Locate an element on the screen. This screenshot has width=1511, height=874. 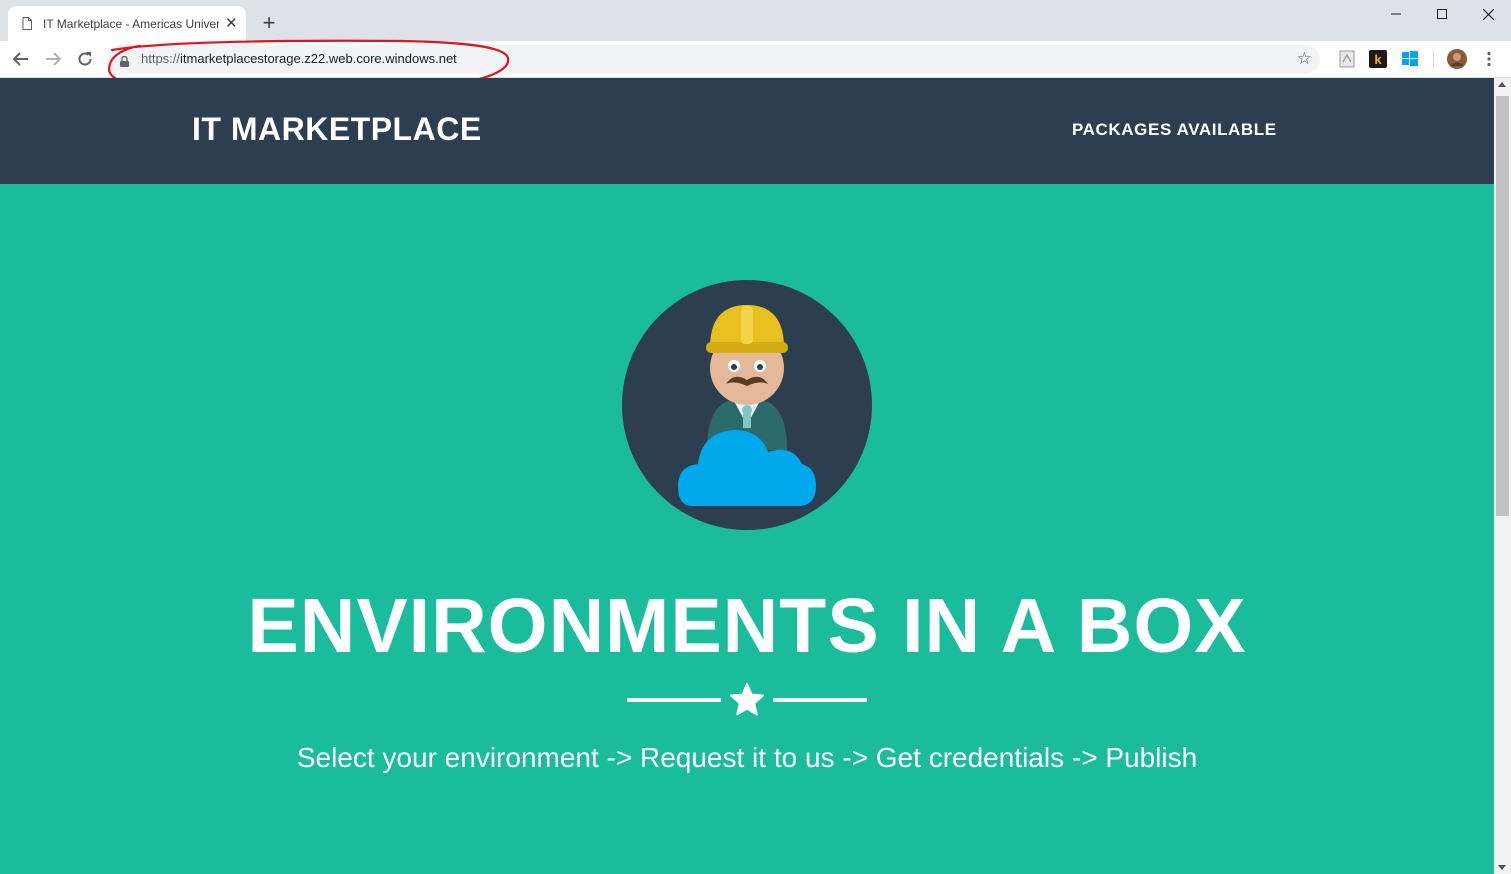
scrollbar-thumb is located at coordinates (1502, 306).